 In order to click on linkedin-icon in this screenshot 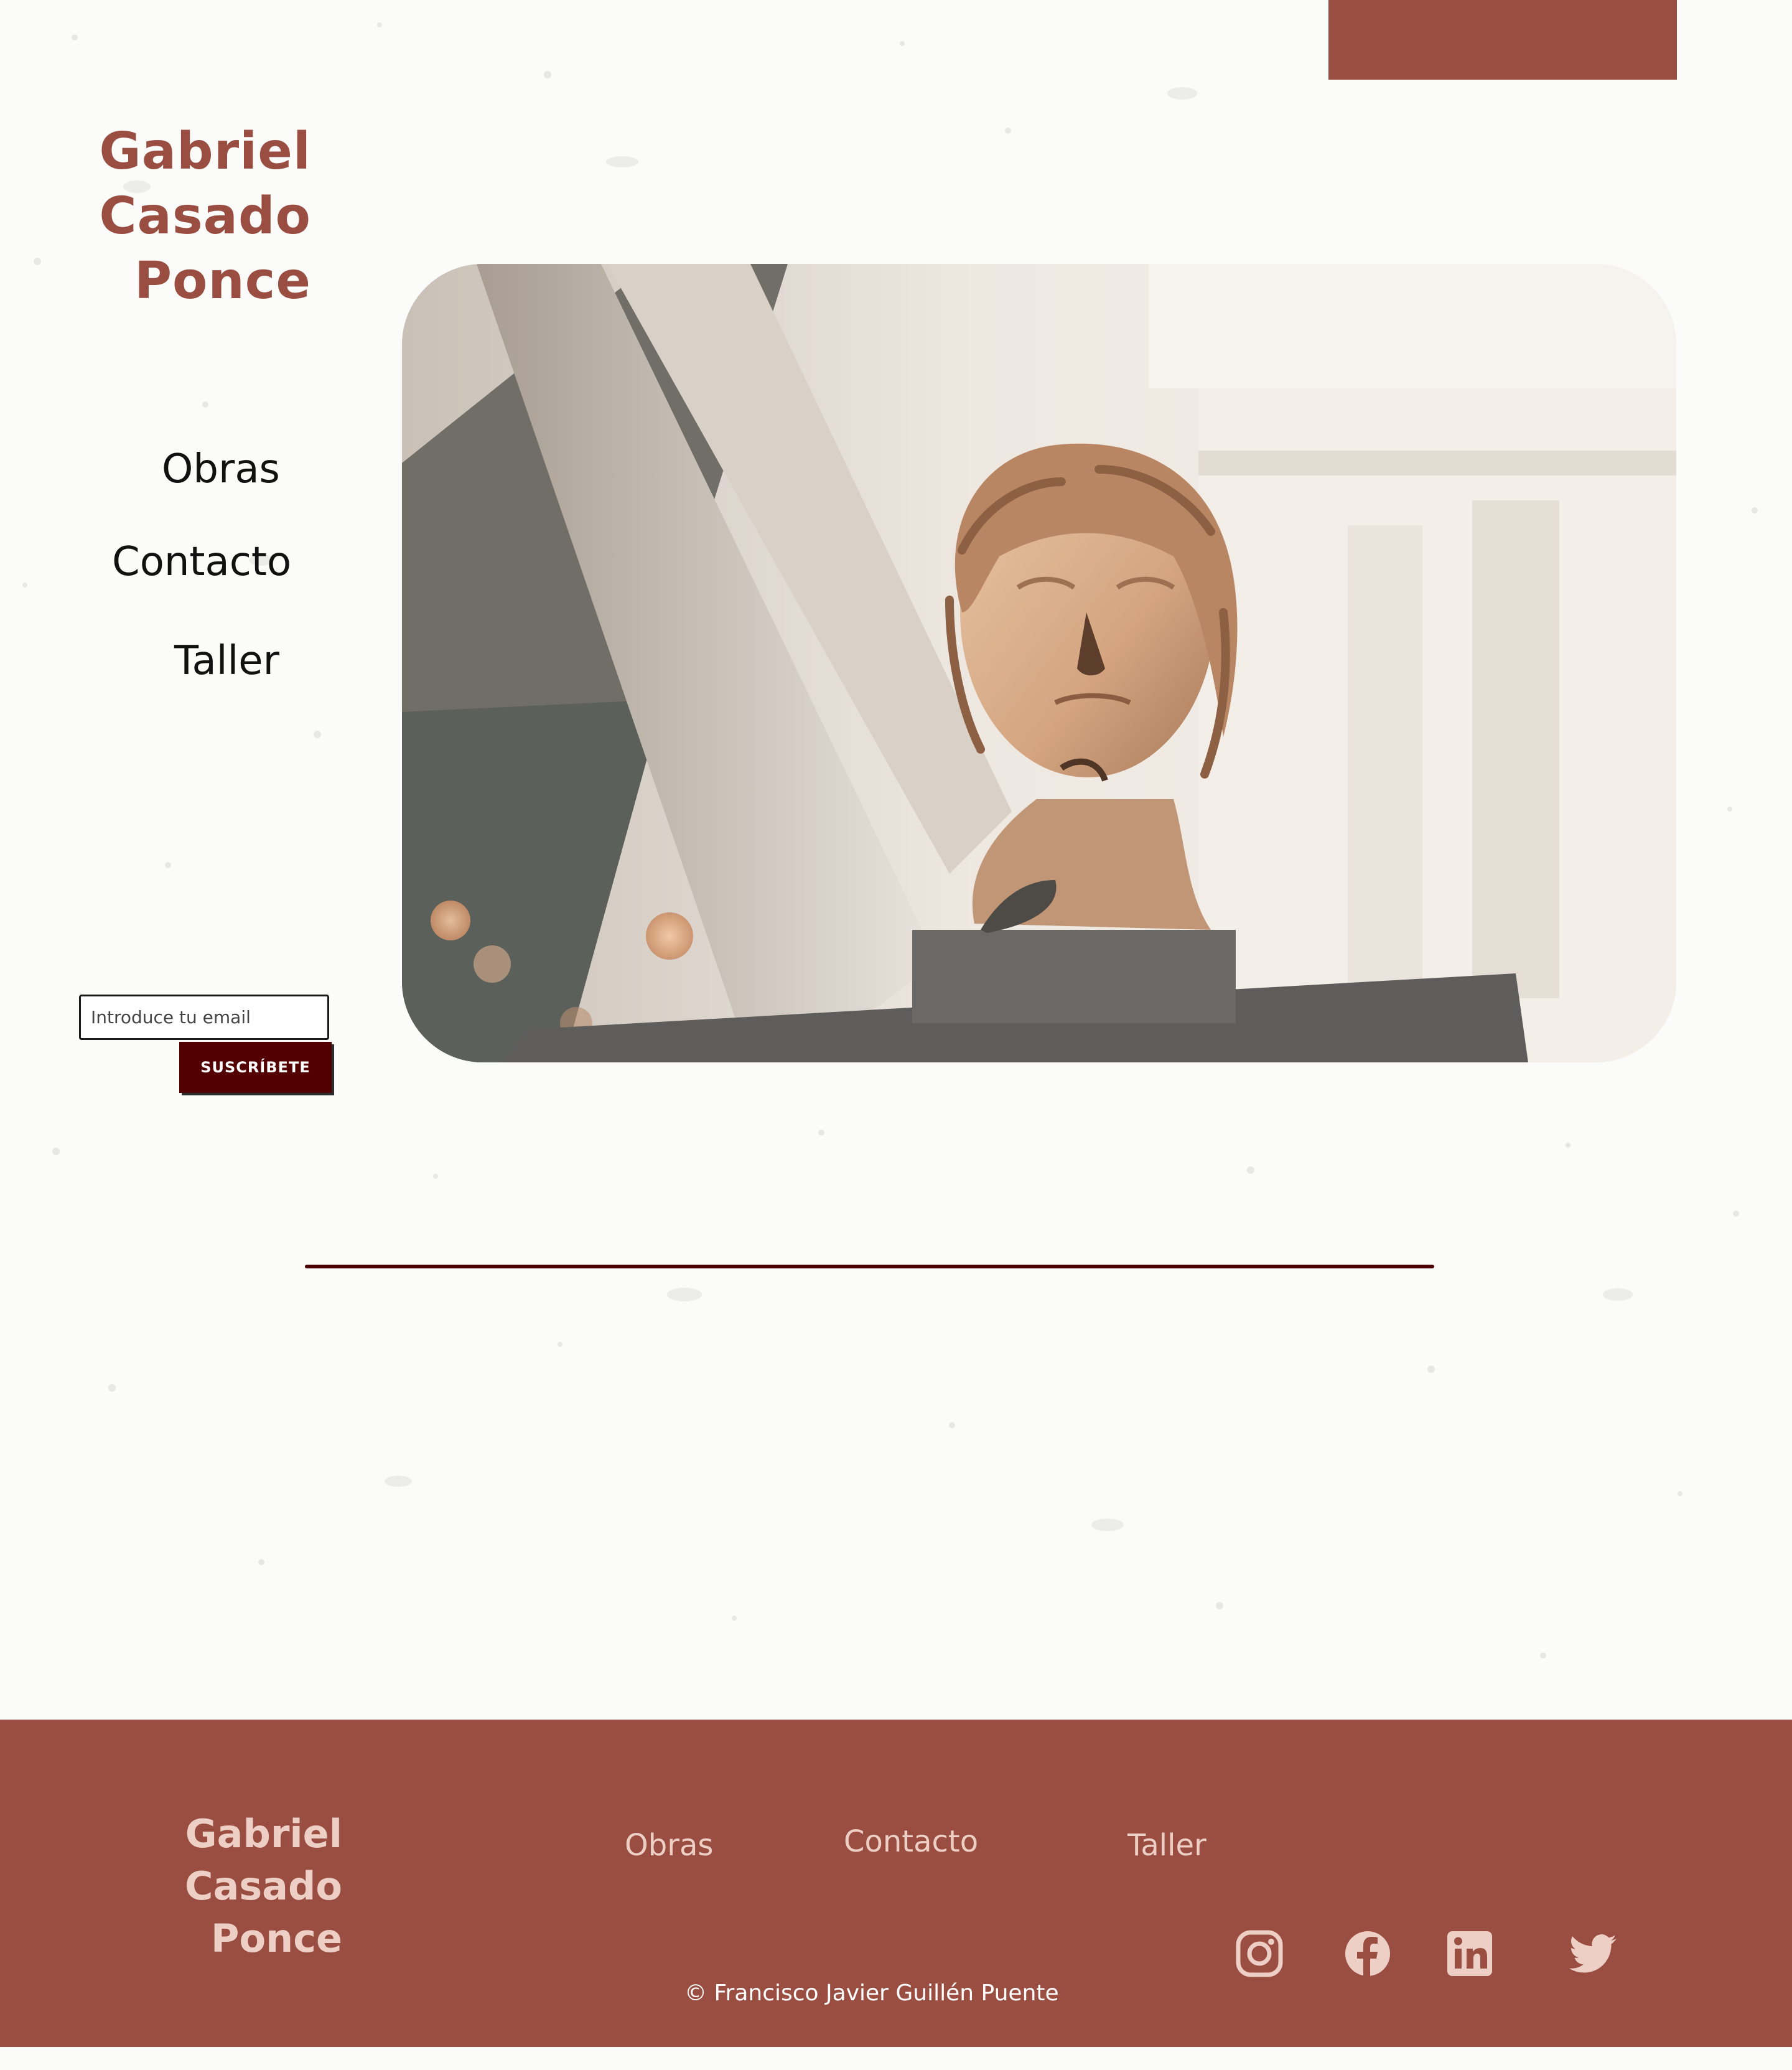, I will do `click(1470, 1954)`.